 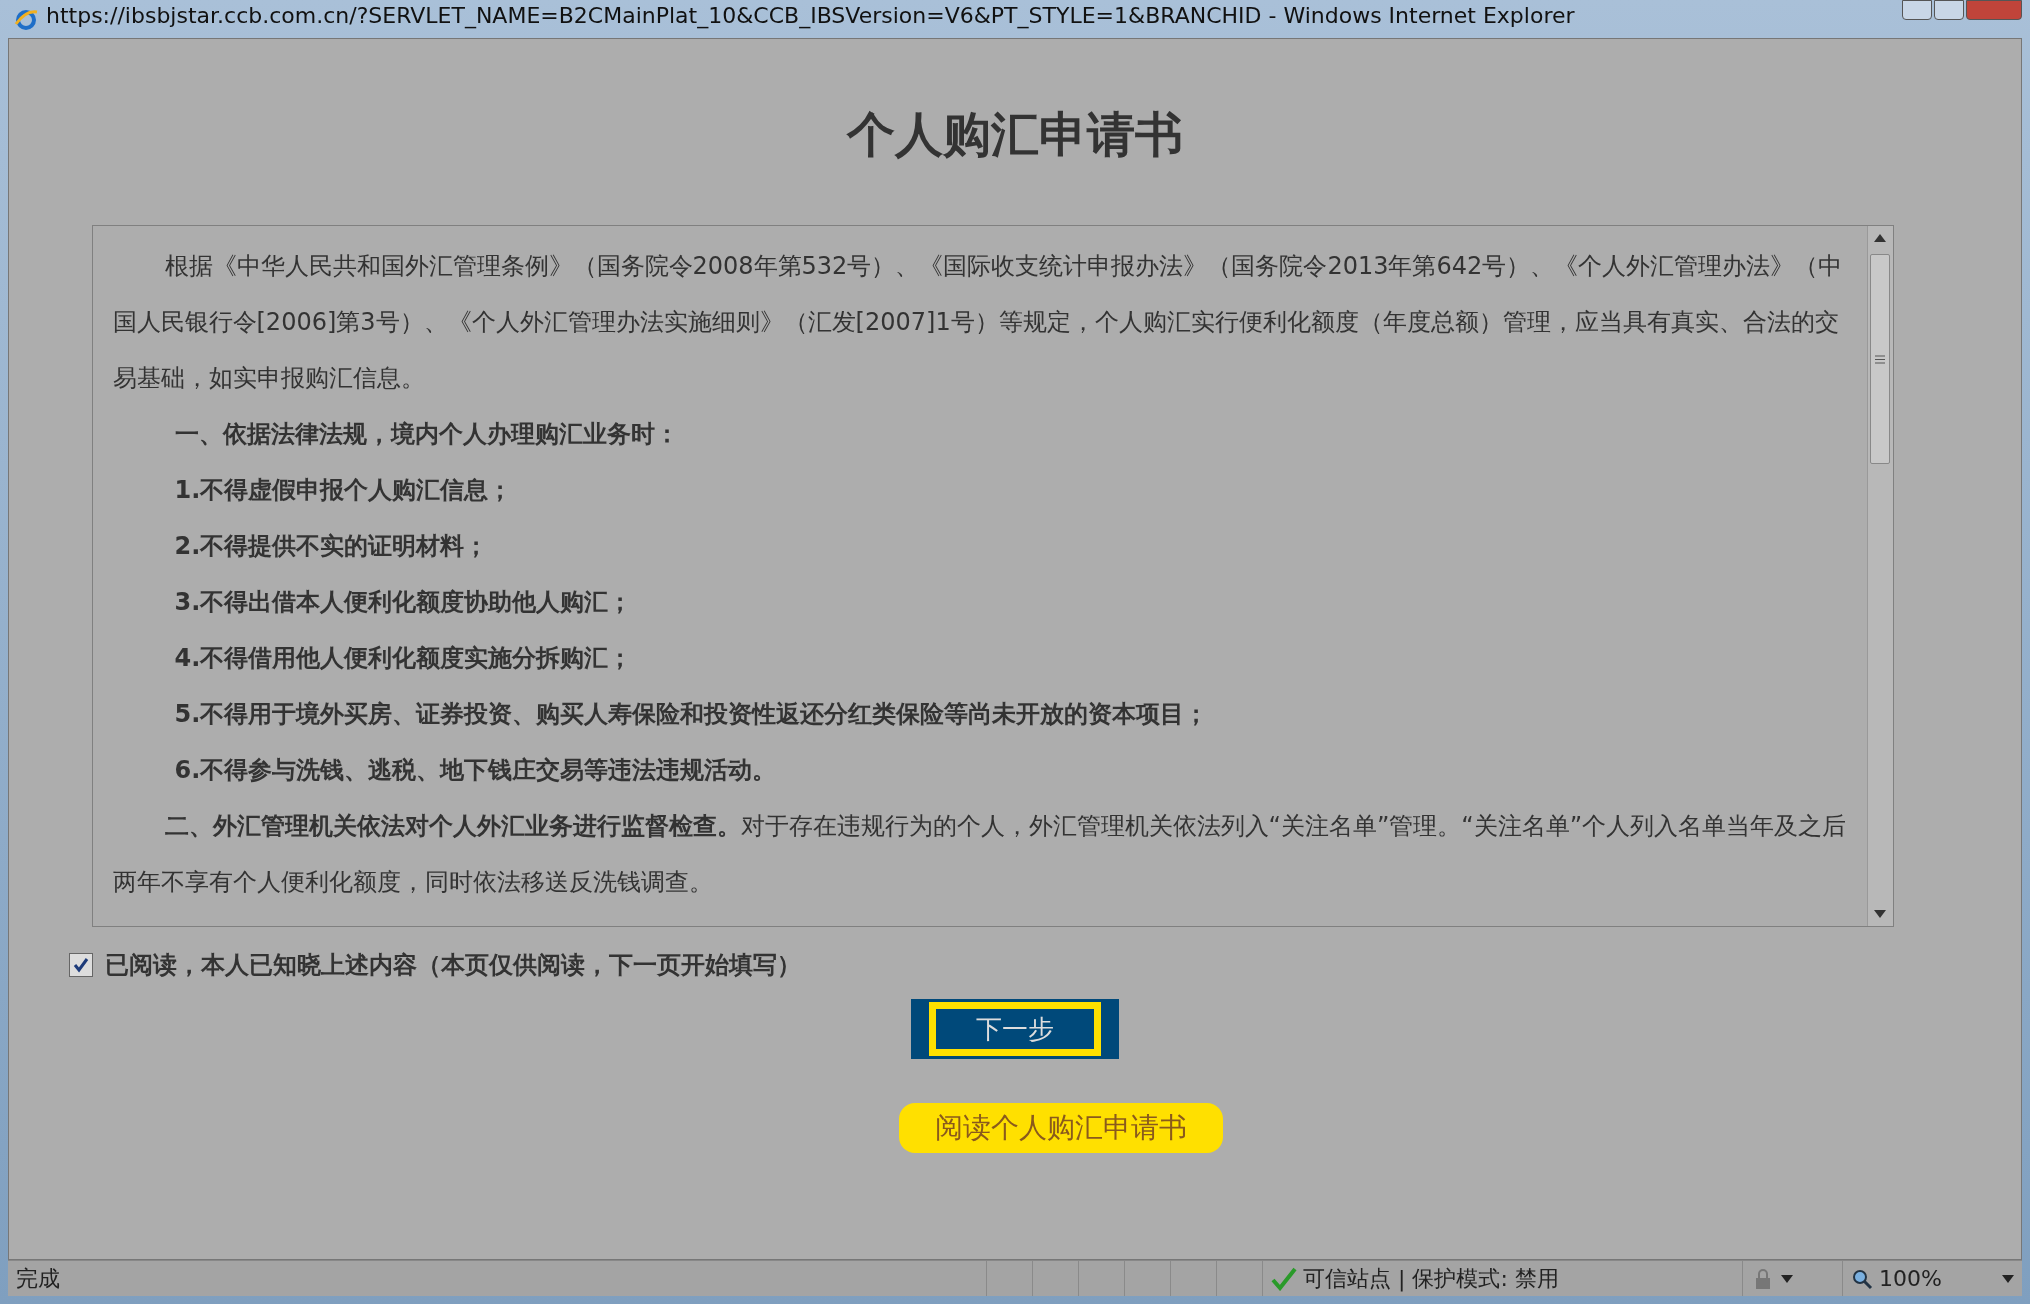 I want to click on zoom-icon, so click(x=1862, y=1278).